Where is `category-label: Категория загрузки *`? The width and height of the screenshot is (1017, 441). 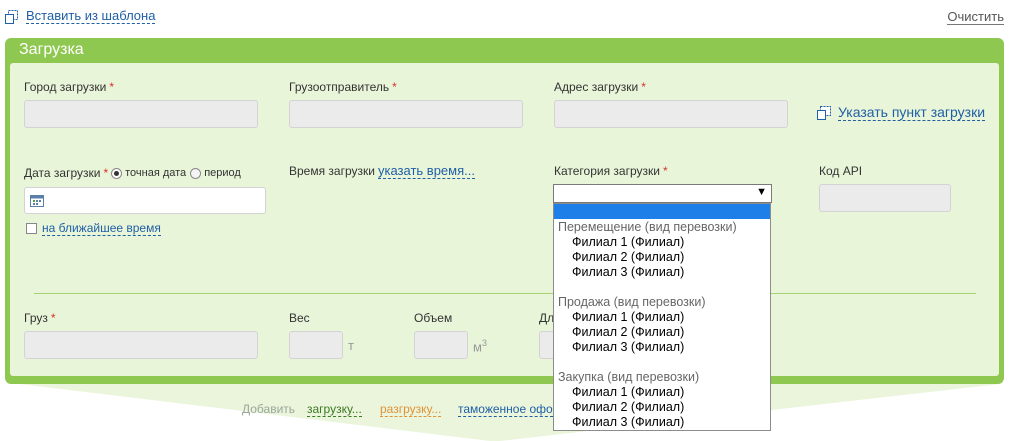
category-label: Категория загрузки * is located at coordinates (611, 171).